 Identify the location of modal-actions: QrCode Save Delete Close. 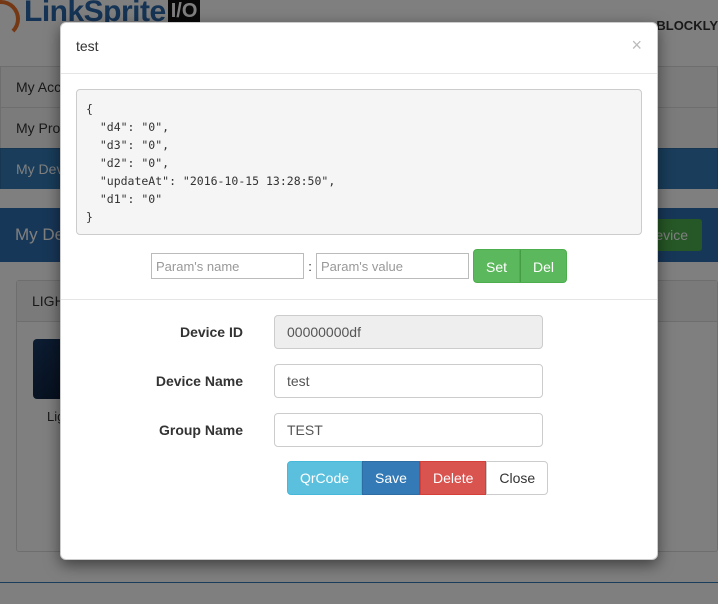
(418, 478).